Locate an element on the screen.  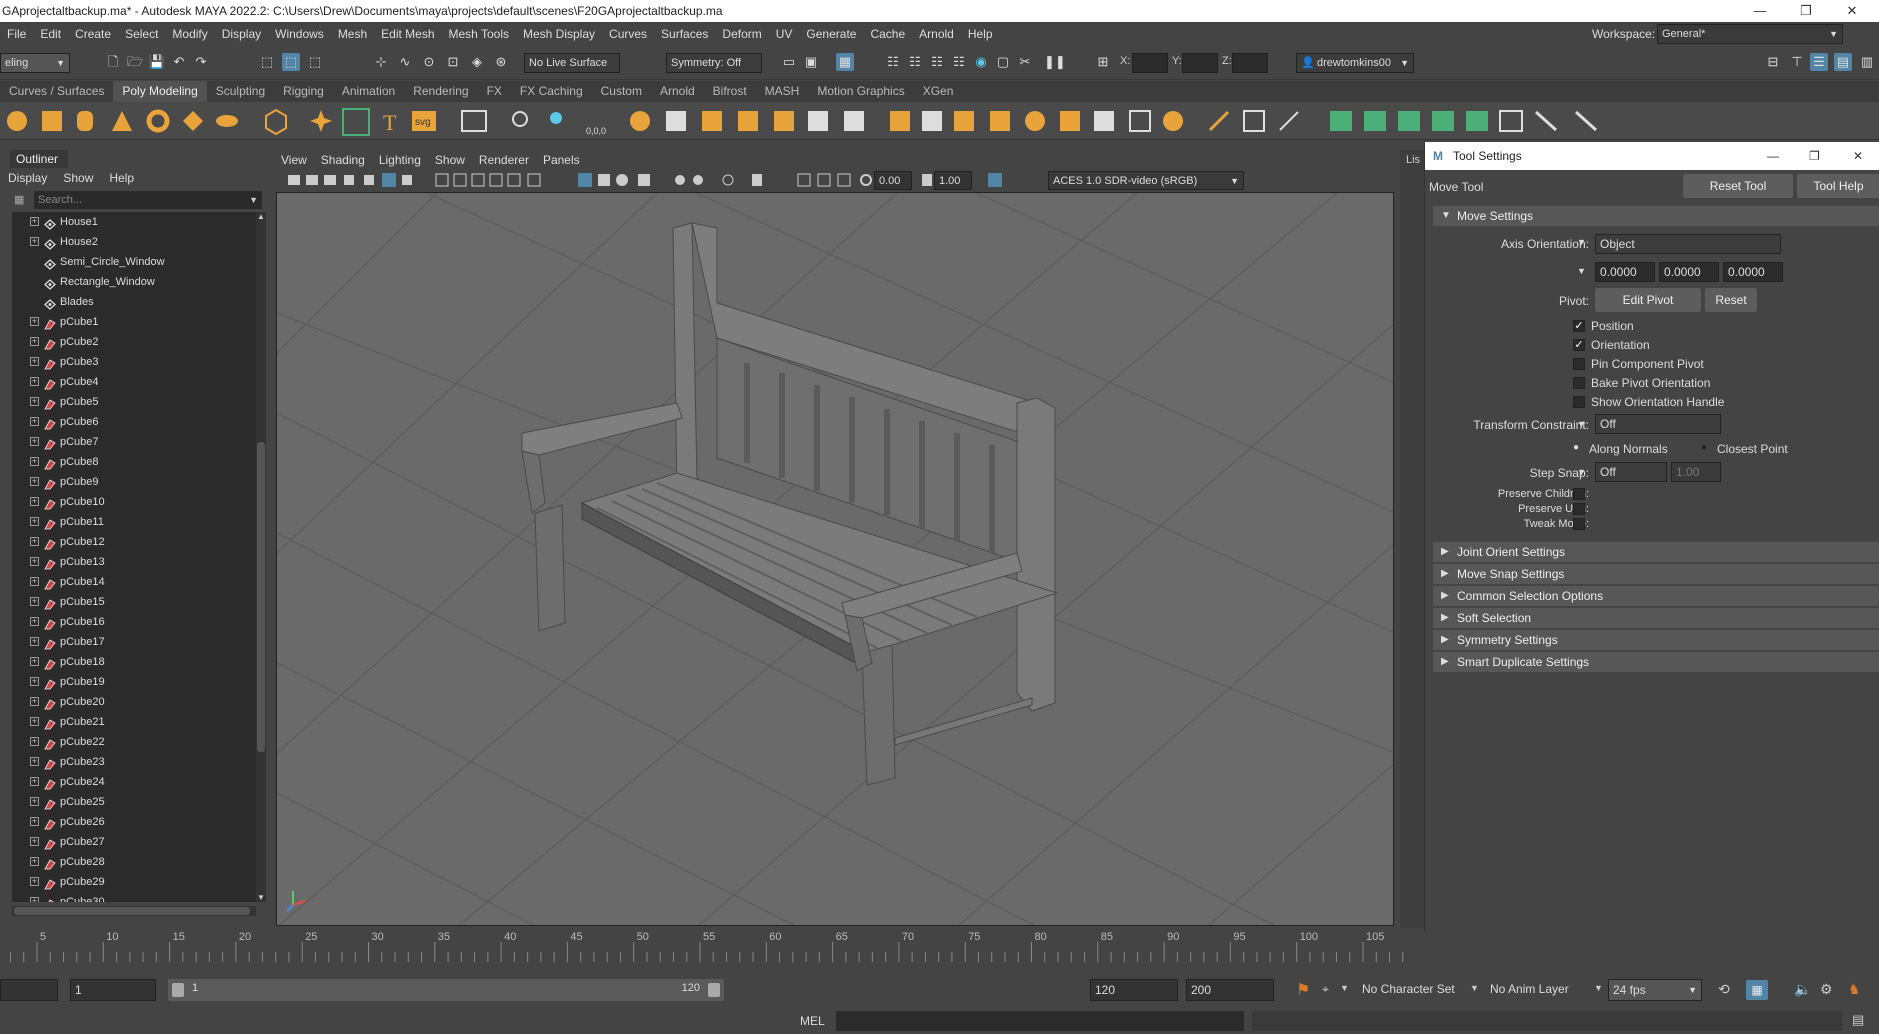
quad-draw-icon is located at coordinates (1219, 121).